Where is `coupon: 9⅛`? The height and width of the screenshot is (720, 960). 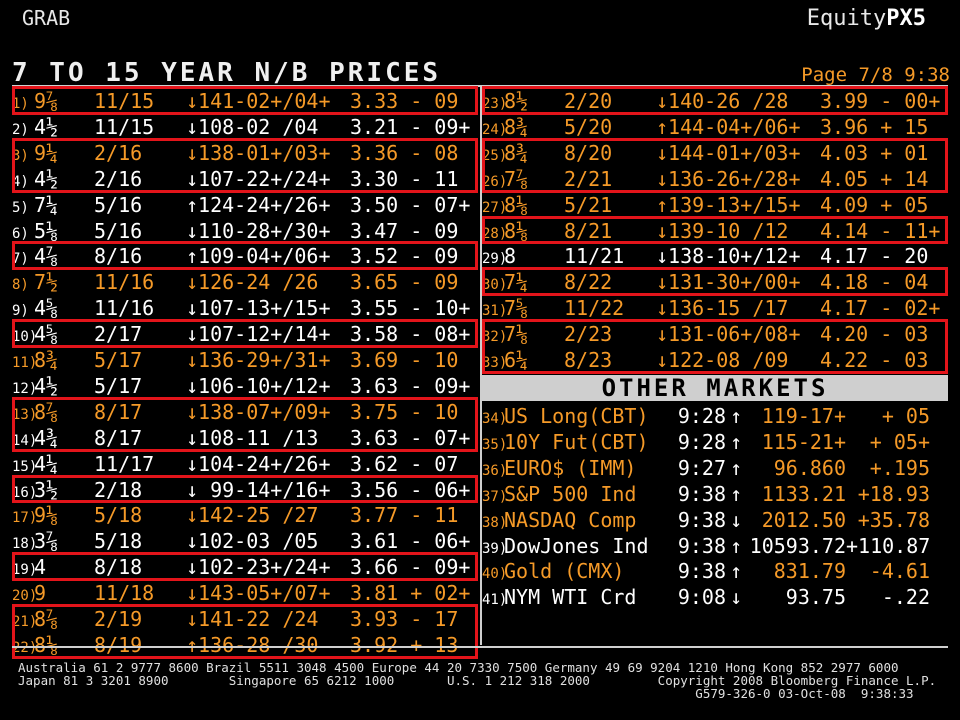
coupon: 9⅛ is located at coordinates (46, 515).